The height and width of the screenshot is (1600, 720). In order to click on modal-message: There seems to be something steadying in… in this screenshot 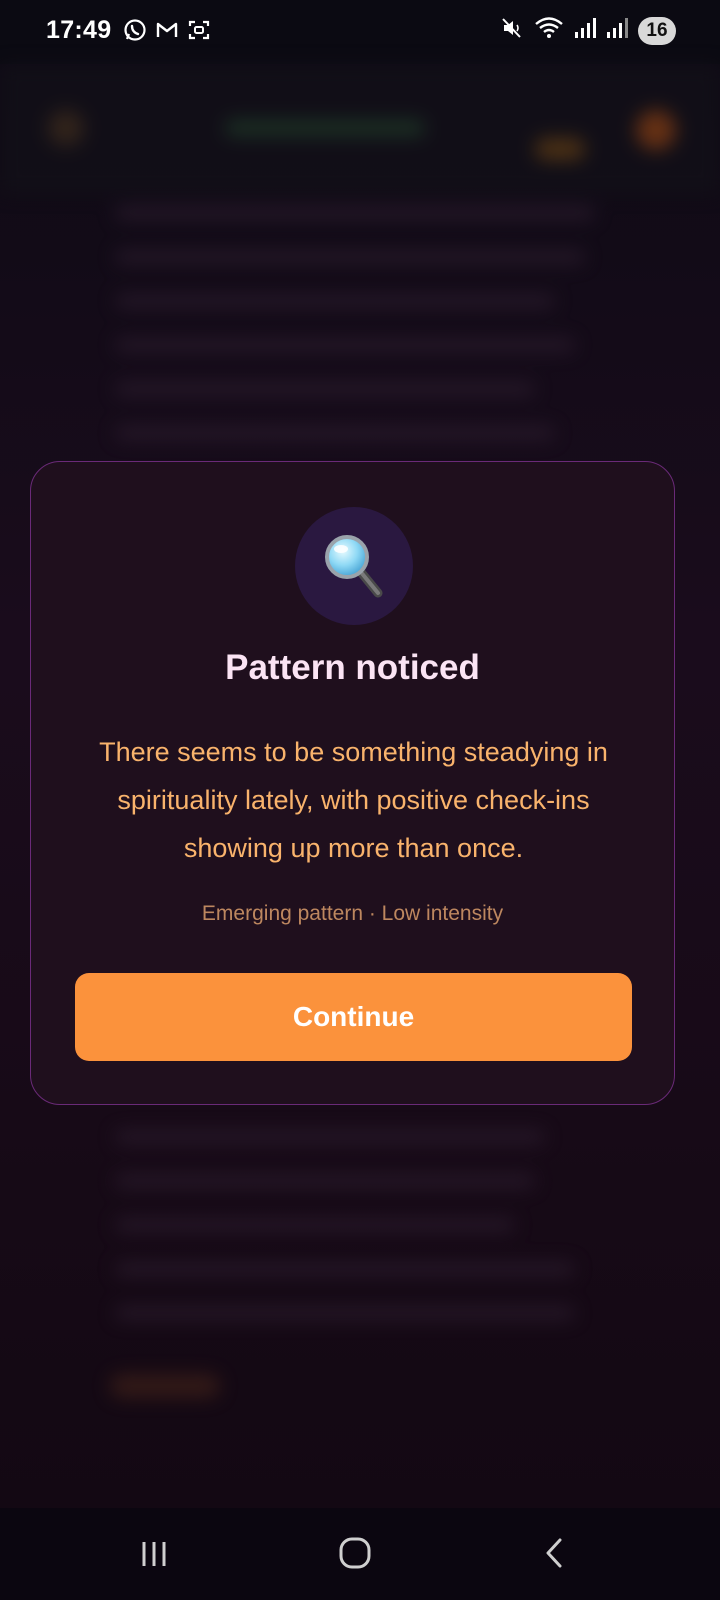, I will do `click(353, 800)`.